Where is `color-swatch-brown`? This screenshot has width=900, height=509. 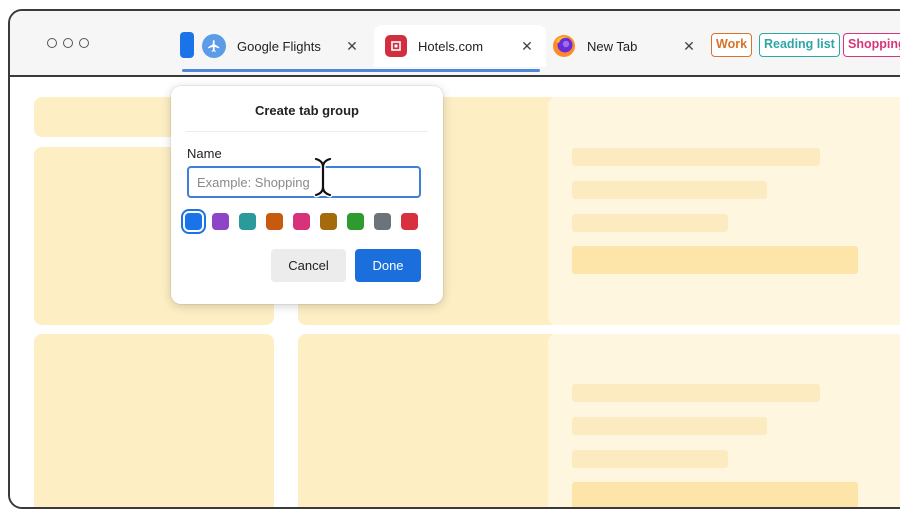
color-swatch-brown is located at coordinates (328, 221).